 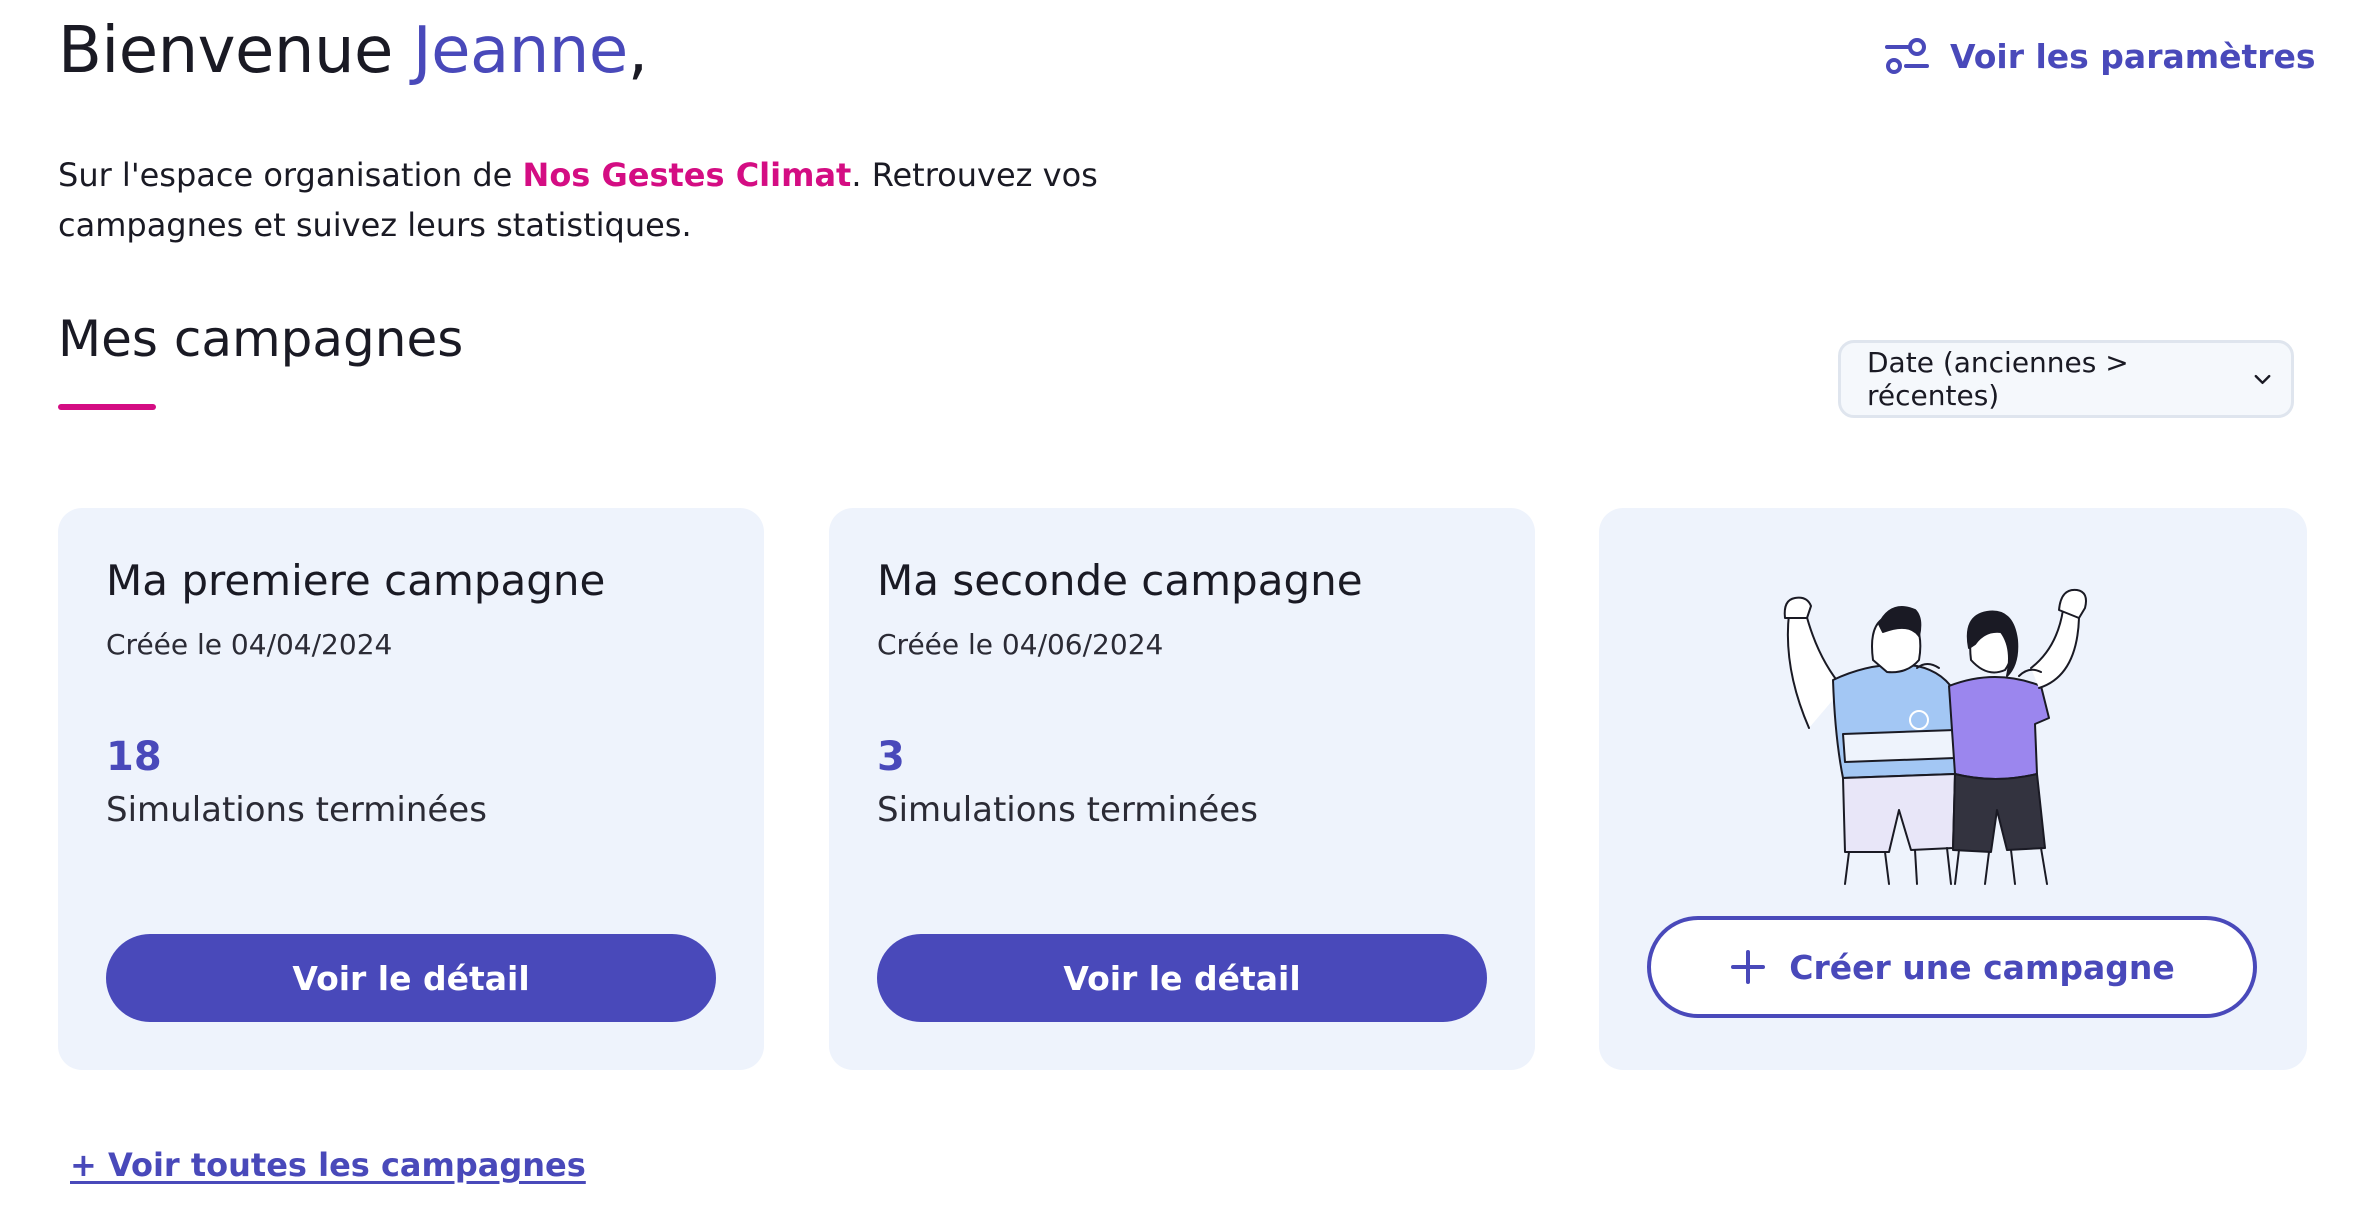 I want to click on settings-link-label: Voir les paramètres, so click(x=2133, y=56).